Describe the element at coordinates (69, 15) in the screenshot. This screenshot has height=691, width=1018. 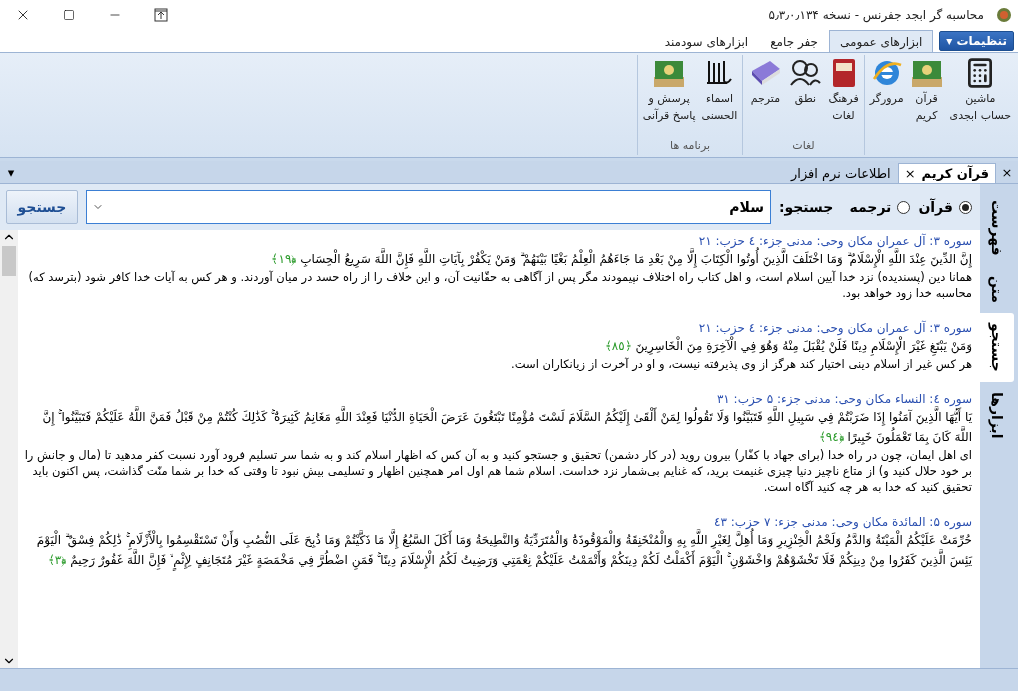
I see `maximize-icon` at that location.